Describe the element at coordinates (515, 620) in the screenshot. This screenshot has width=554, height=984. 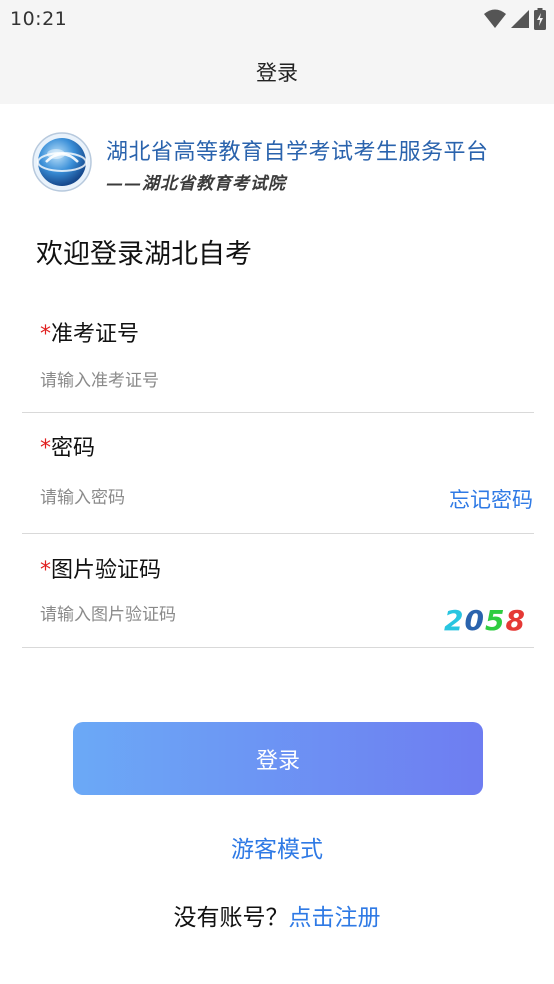
I see `captcha-digit: 8` at that location.